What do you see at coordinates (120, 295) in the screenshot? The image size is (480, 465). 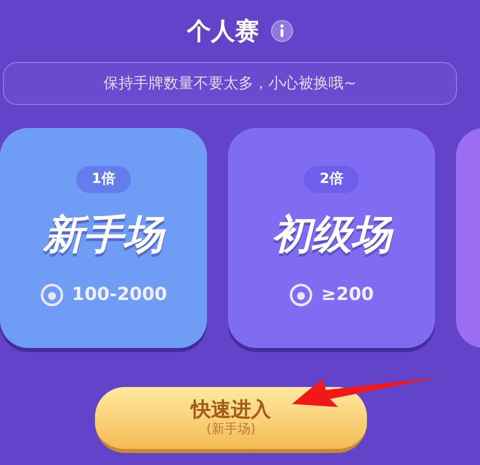 I see `coin-range: 100-2000` at bounding box center [120, 295].